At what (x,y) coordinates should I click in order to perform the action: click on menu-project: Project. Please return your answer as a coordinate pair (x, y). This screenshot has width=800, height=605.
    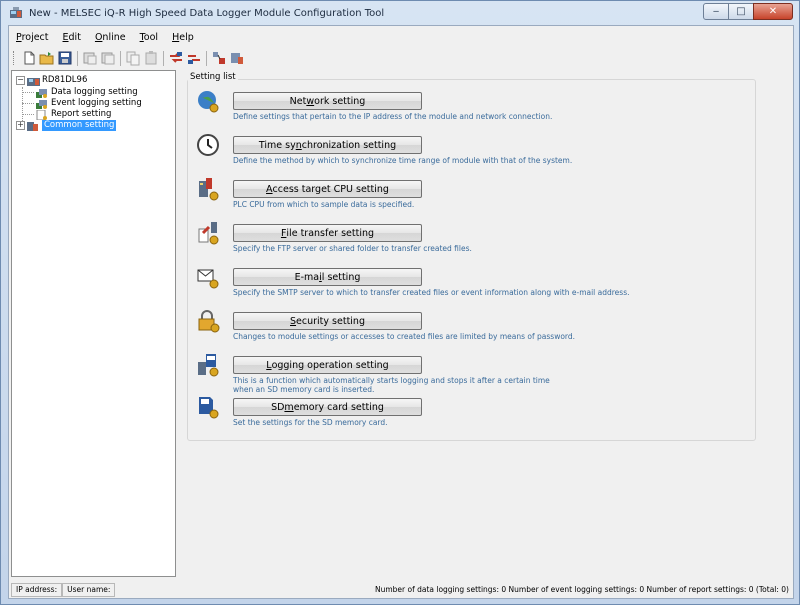
    Looking at the image, I should click on (32, 38).